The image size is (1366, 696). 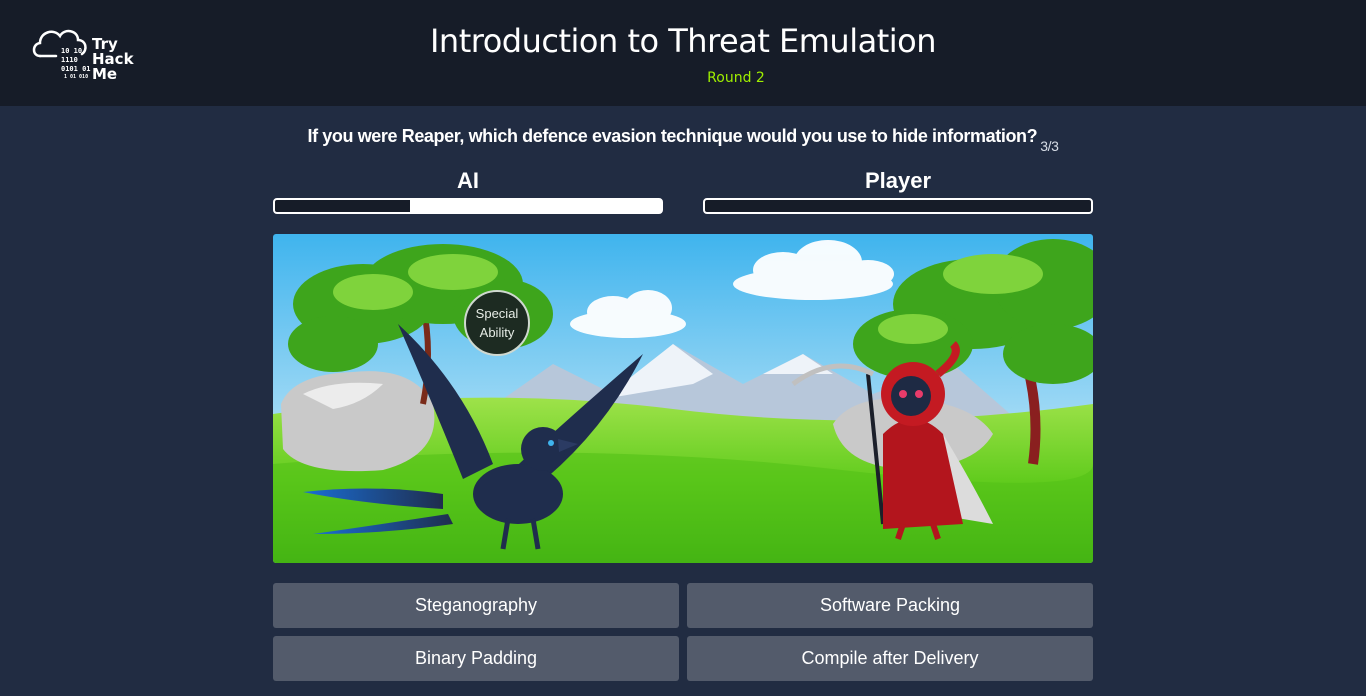 I want to click on player-label: Player, so click(x=898, y=180).